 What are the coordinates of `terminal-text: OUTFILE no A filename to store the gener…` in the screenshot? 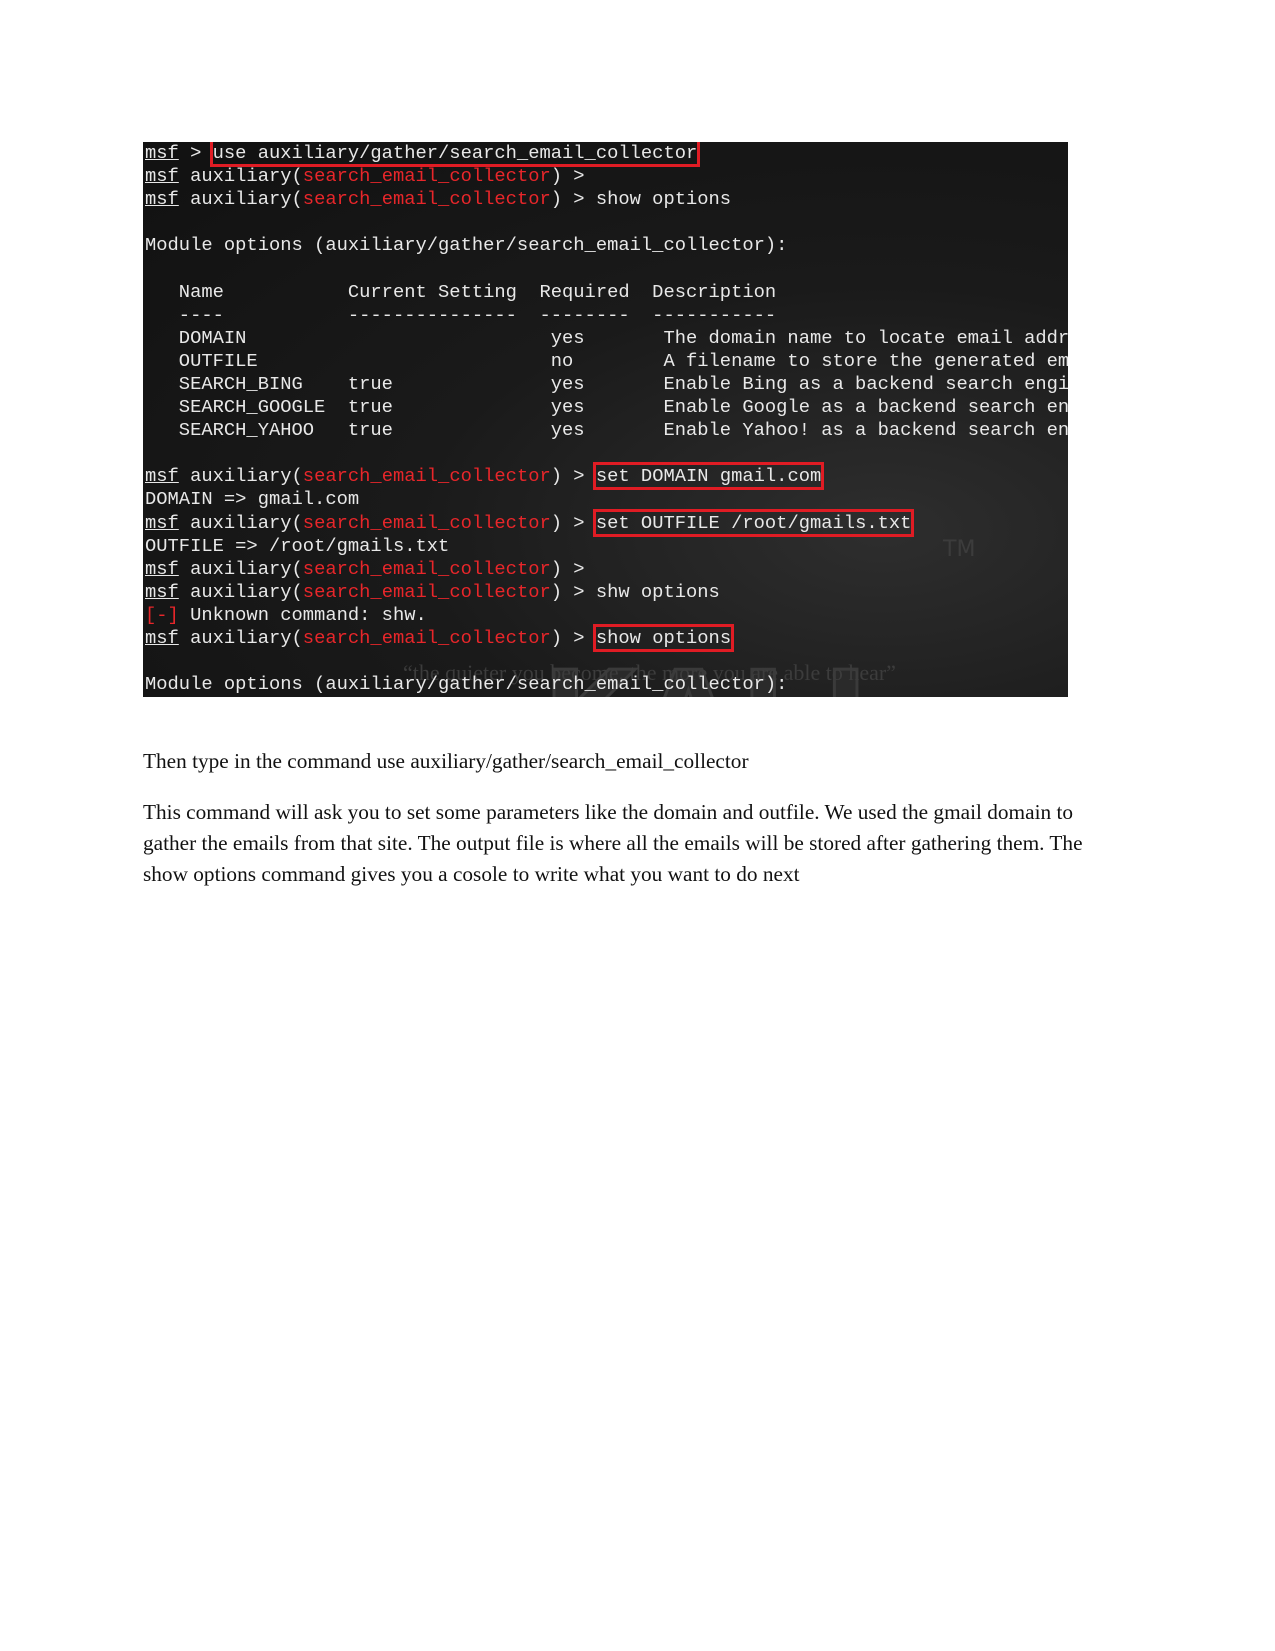 It's located at (606, 360).